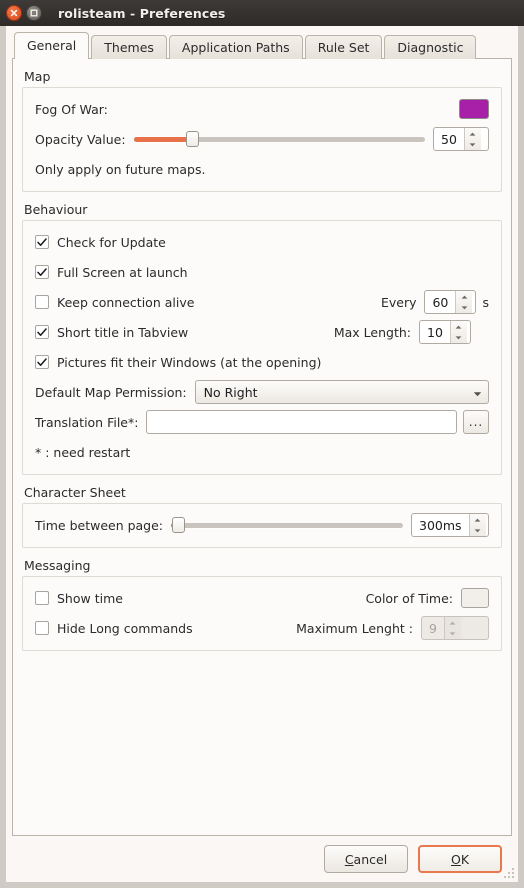  I want to click on restore-icon, so click(34, 13).